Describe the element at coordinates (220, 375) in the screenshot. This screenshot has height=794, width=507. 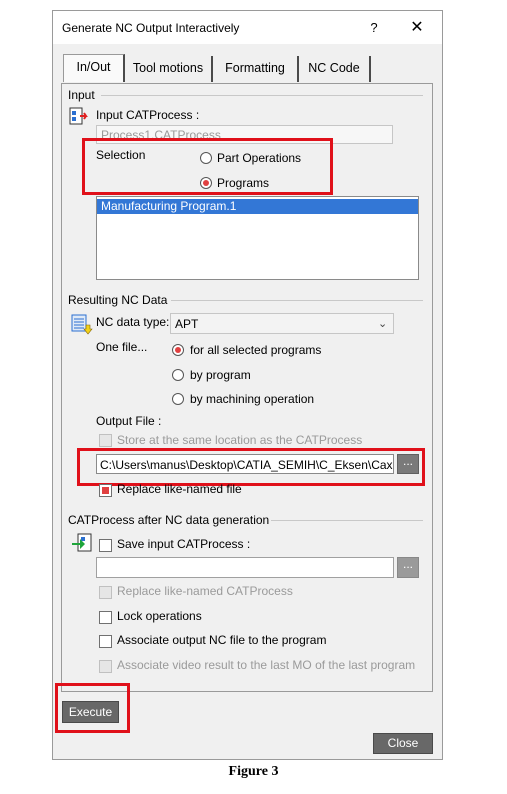
I see `by-program-label: by program` at that location.